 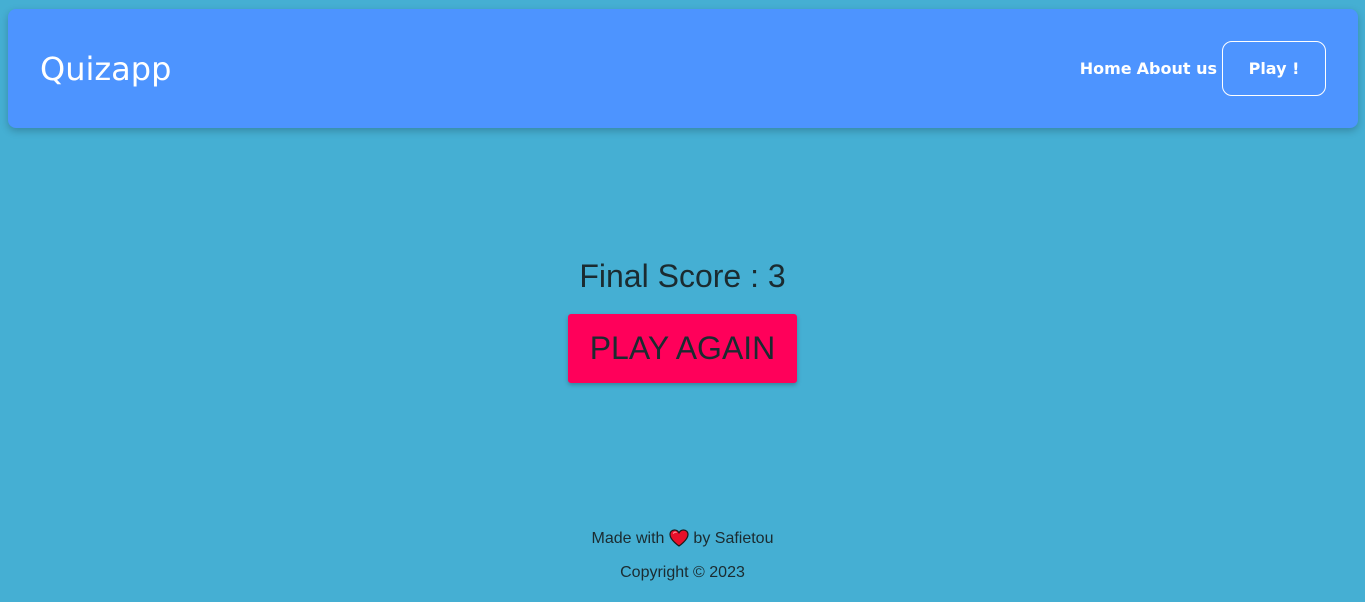 I want to click on copyright-text: Copyright © 2023, so click(x=682, y=572).